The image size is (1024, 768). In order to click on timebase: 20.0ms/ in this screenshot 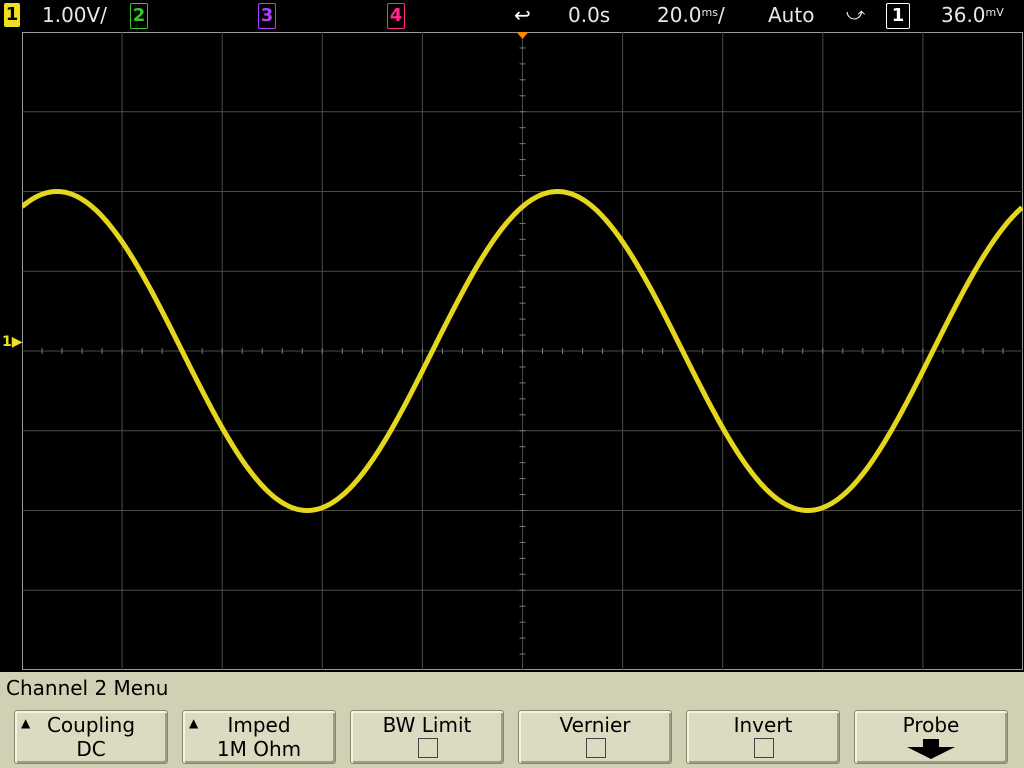, I will do `click(691, 15)`.